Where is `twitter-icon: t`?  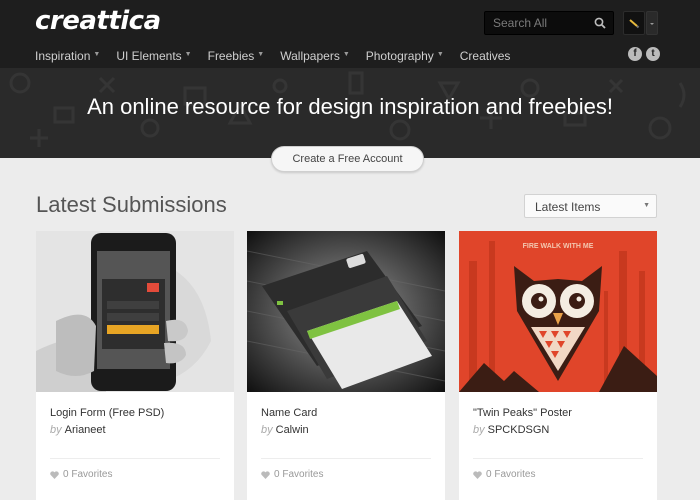
twitter-icon: t is located at coordinates (653, 54).